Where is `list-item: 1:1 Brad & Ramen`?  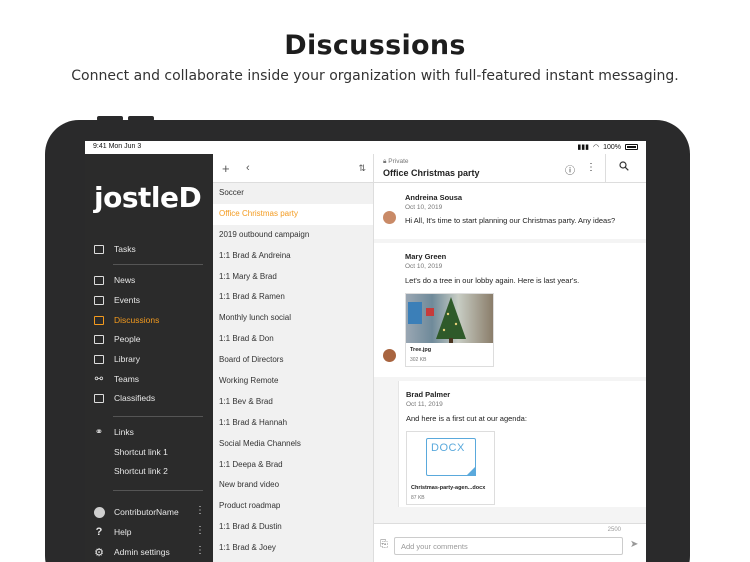
list-item: 1:1 Brad & Ramen is located at coordinates (293, 297).